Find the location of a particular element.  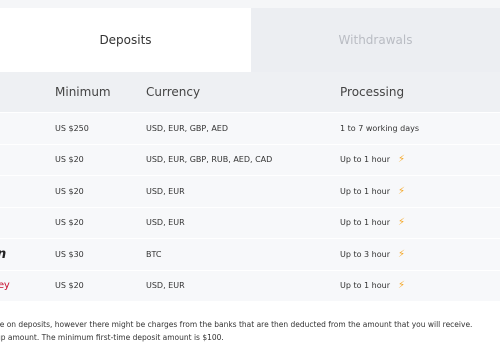

cell-currency: USD, EUR, GBP, AED is located at coordinates (187, 128).